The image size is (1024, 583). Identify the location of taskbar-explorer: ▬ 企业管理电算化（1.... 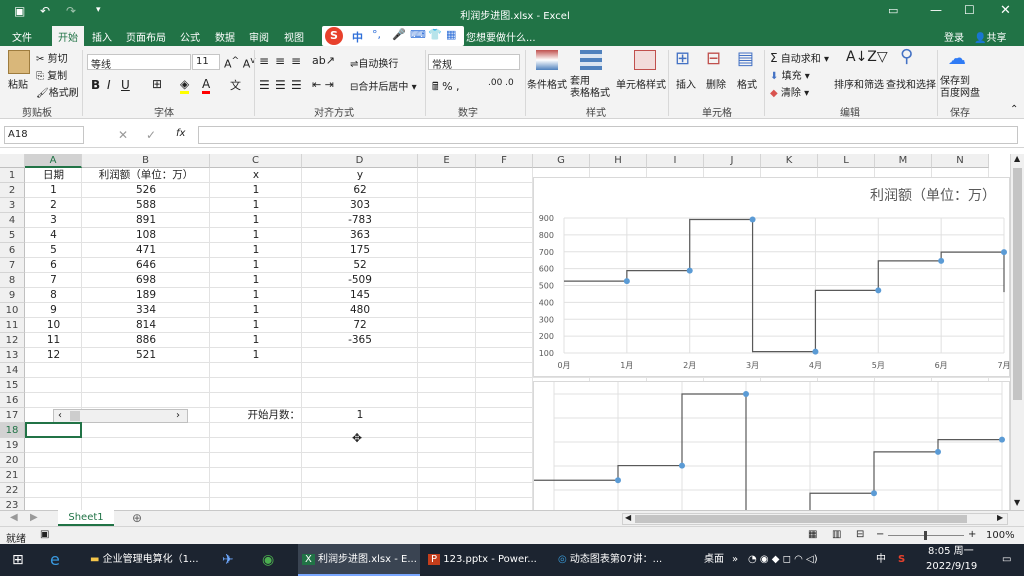
(150, 560).